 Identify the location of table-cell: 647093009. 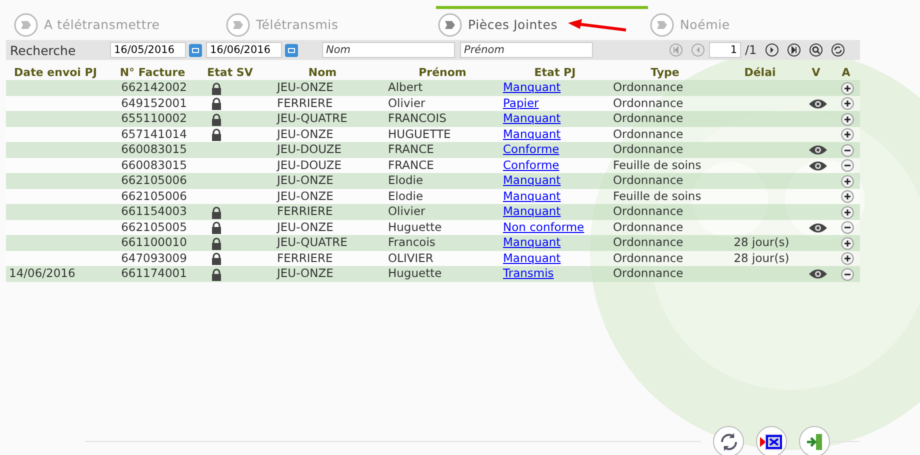
(154, 257).